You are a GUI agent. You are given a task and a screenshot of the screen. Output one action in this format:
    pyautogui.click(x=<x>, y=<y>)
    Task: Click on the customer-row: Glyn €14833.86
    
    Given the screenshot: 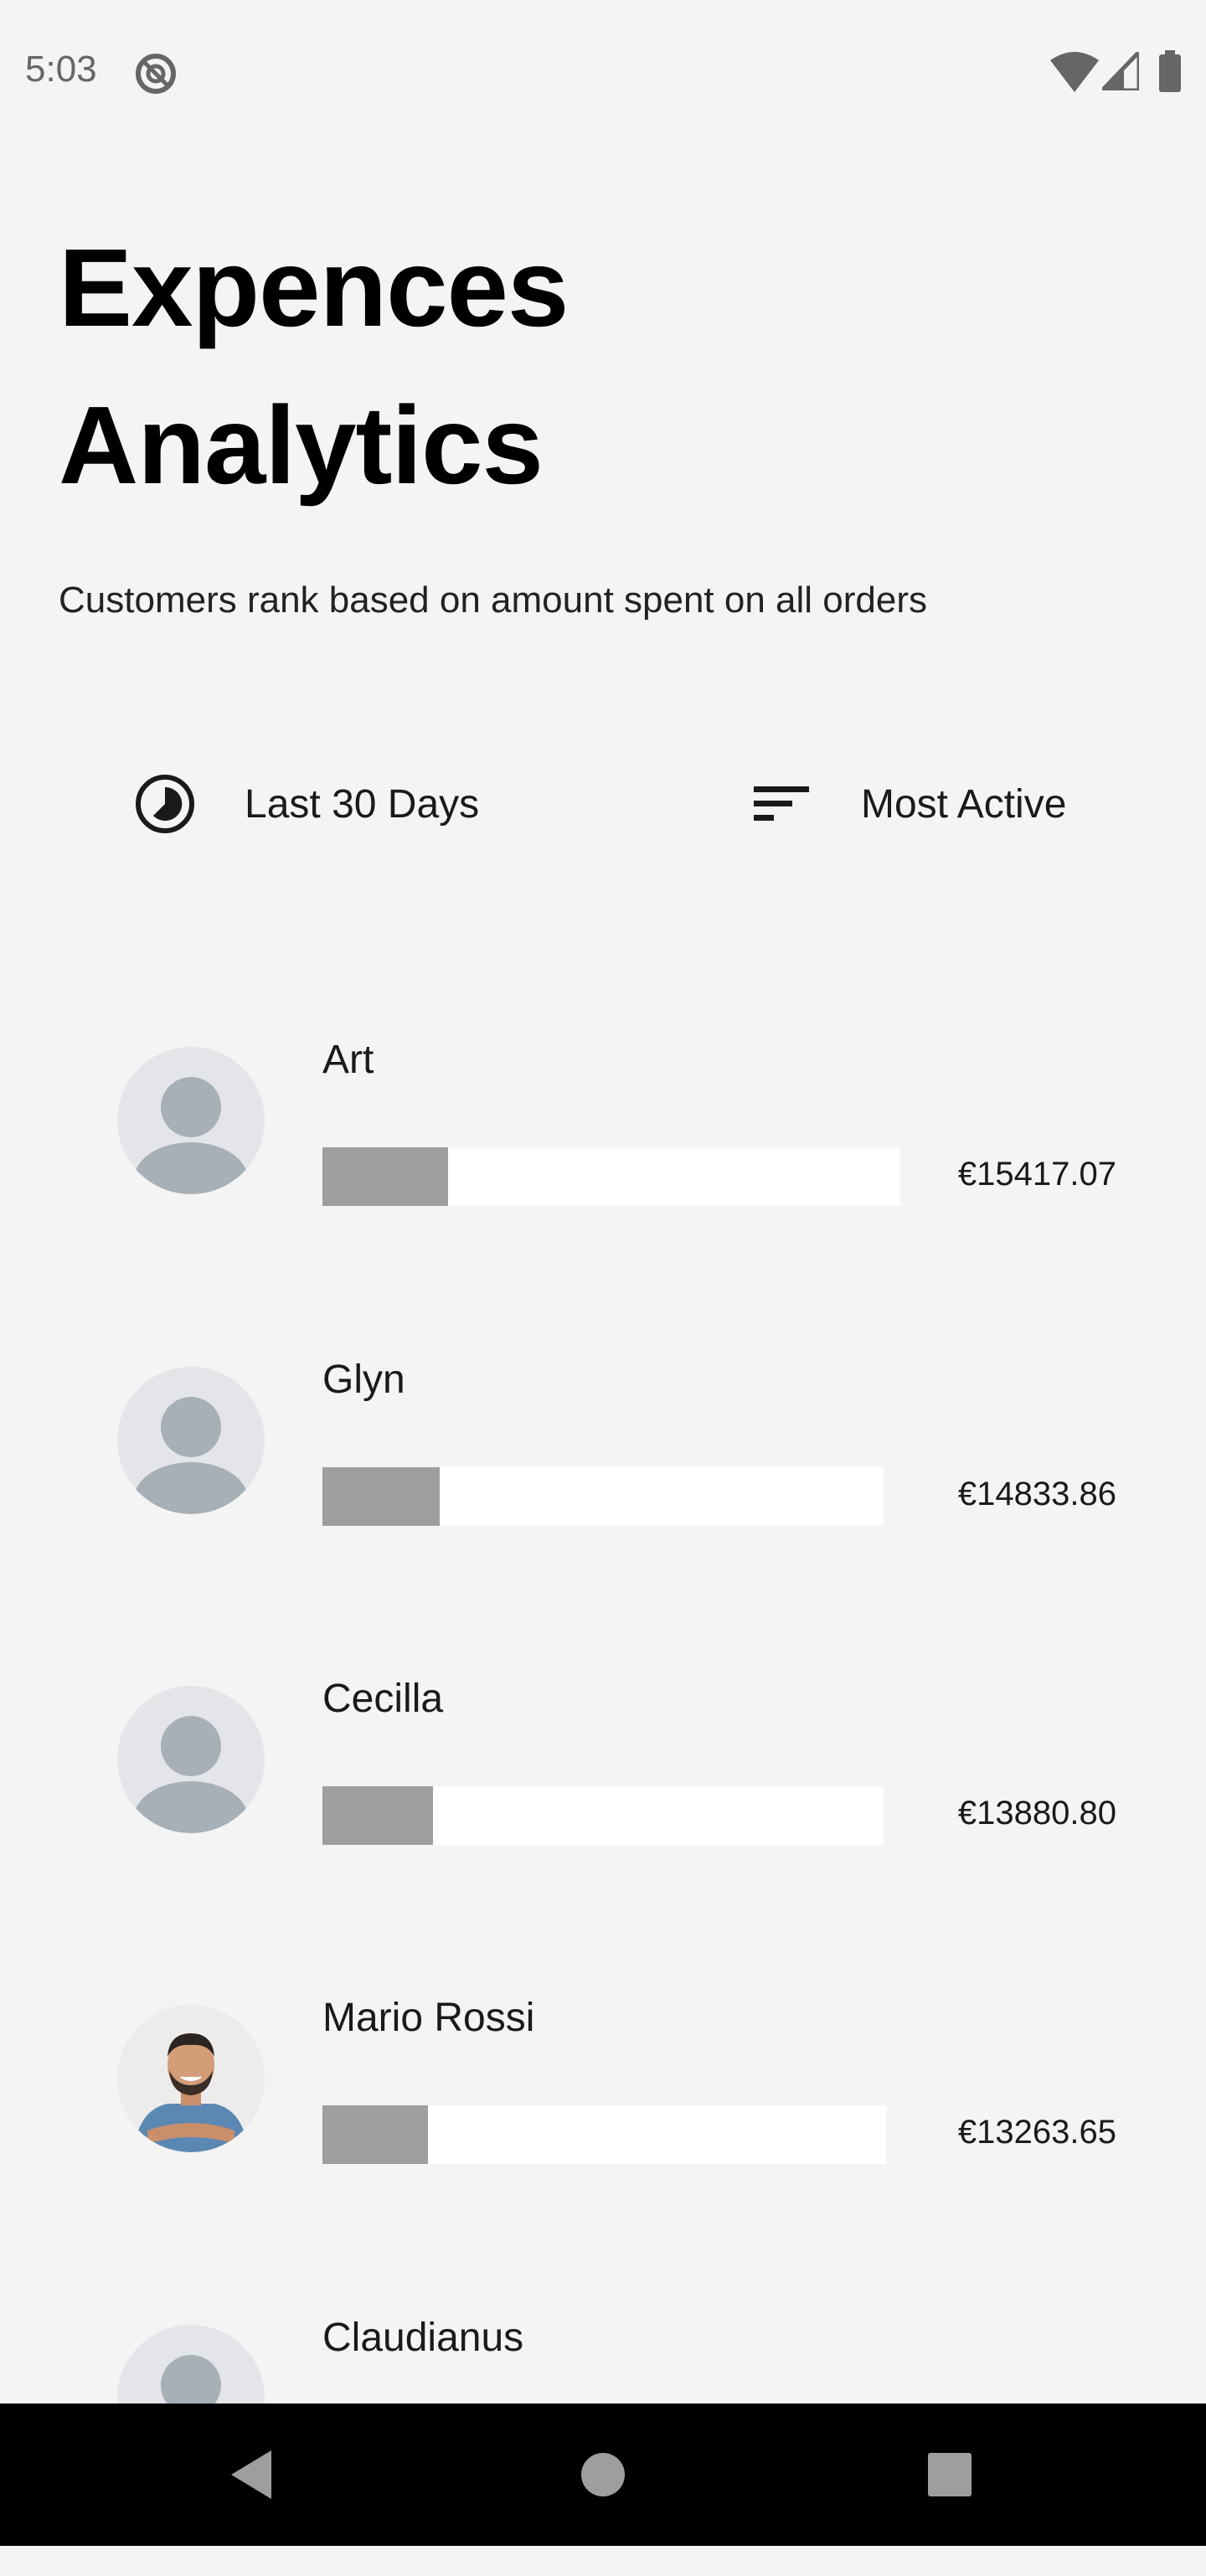 What is the action you would take?
    pyautogui.click(x=603, y=1488)
    